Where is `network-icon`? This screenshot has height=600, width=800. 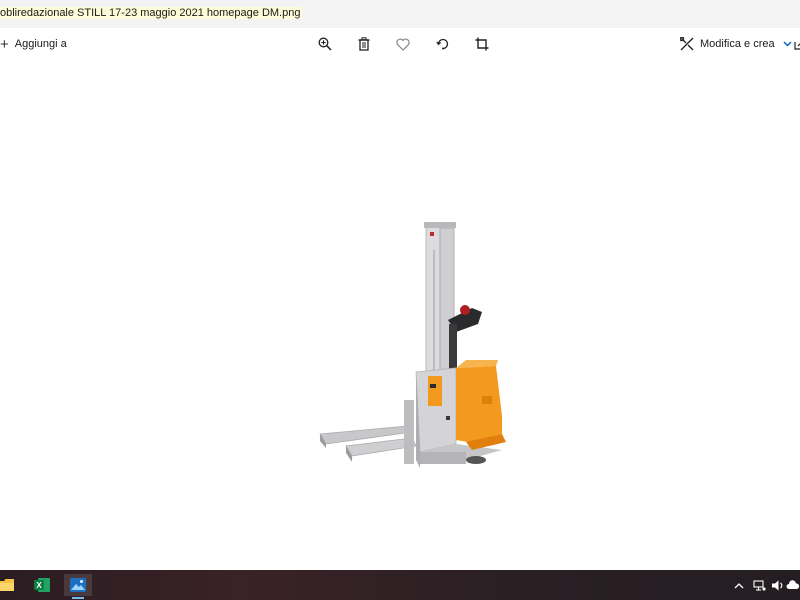 network-icon is located at coordinates (759, 585).